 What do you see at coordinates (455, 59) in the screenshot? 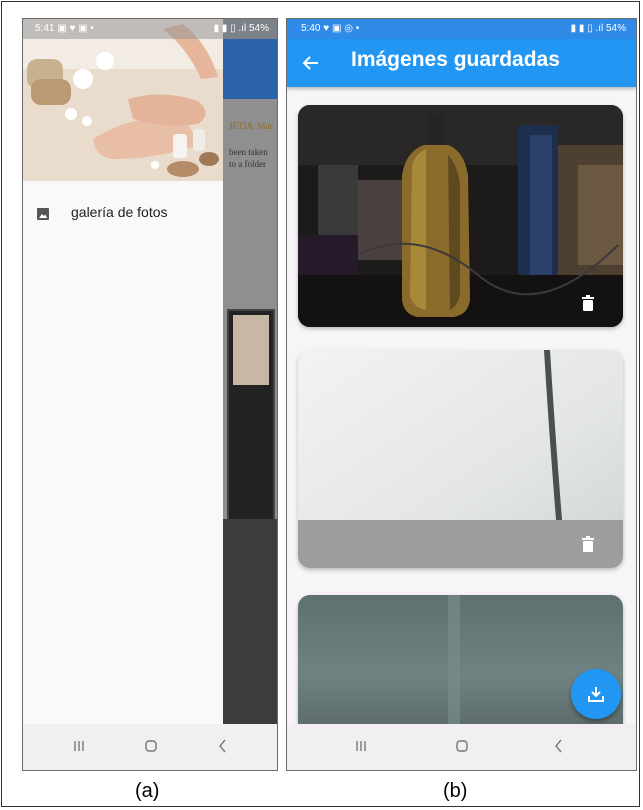
I see `app-bar-title: Imágenes guardadas` at bounding box center [455, 59].